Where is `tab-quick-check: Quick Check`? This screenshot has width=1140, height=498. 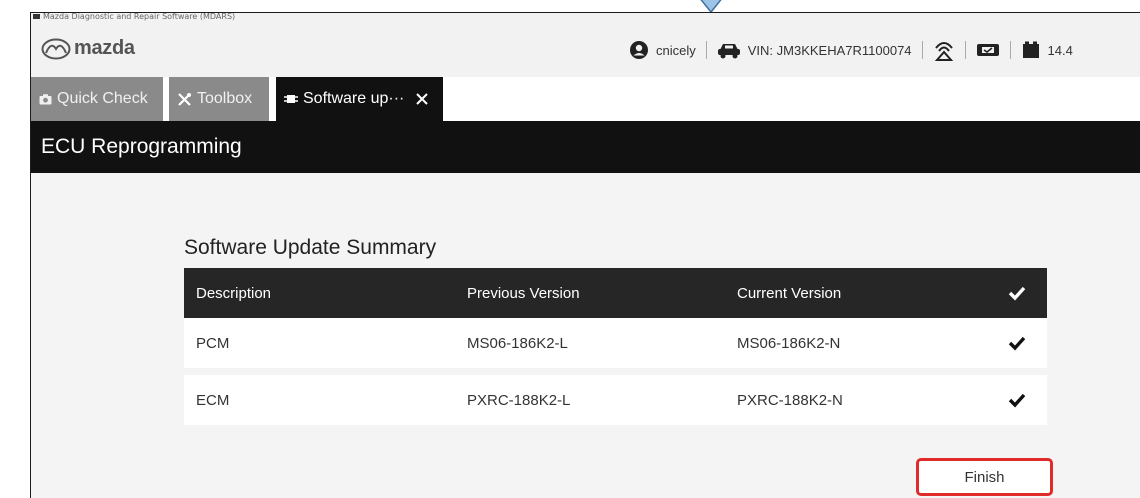
tab-quick-check: Quick Check is located at coordinates (97, 99).